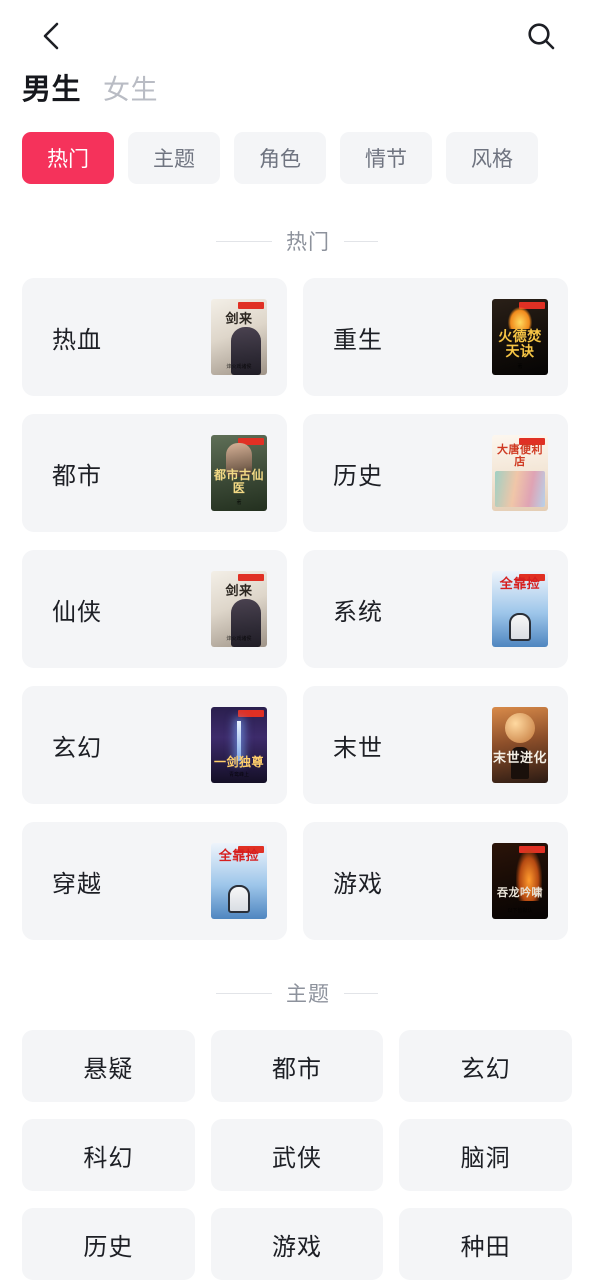  Describe the element at coordinates (358, 612) in the screenshot. I see `hot-card-label: 系统` at that location.